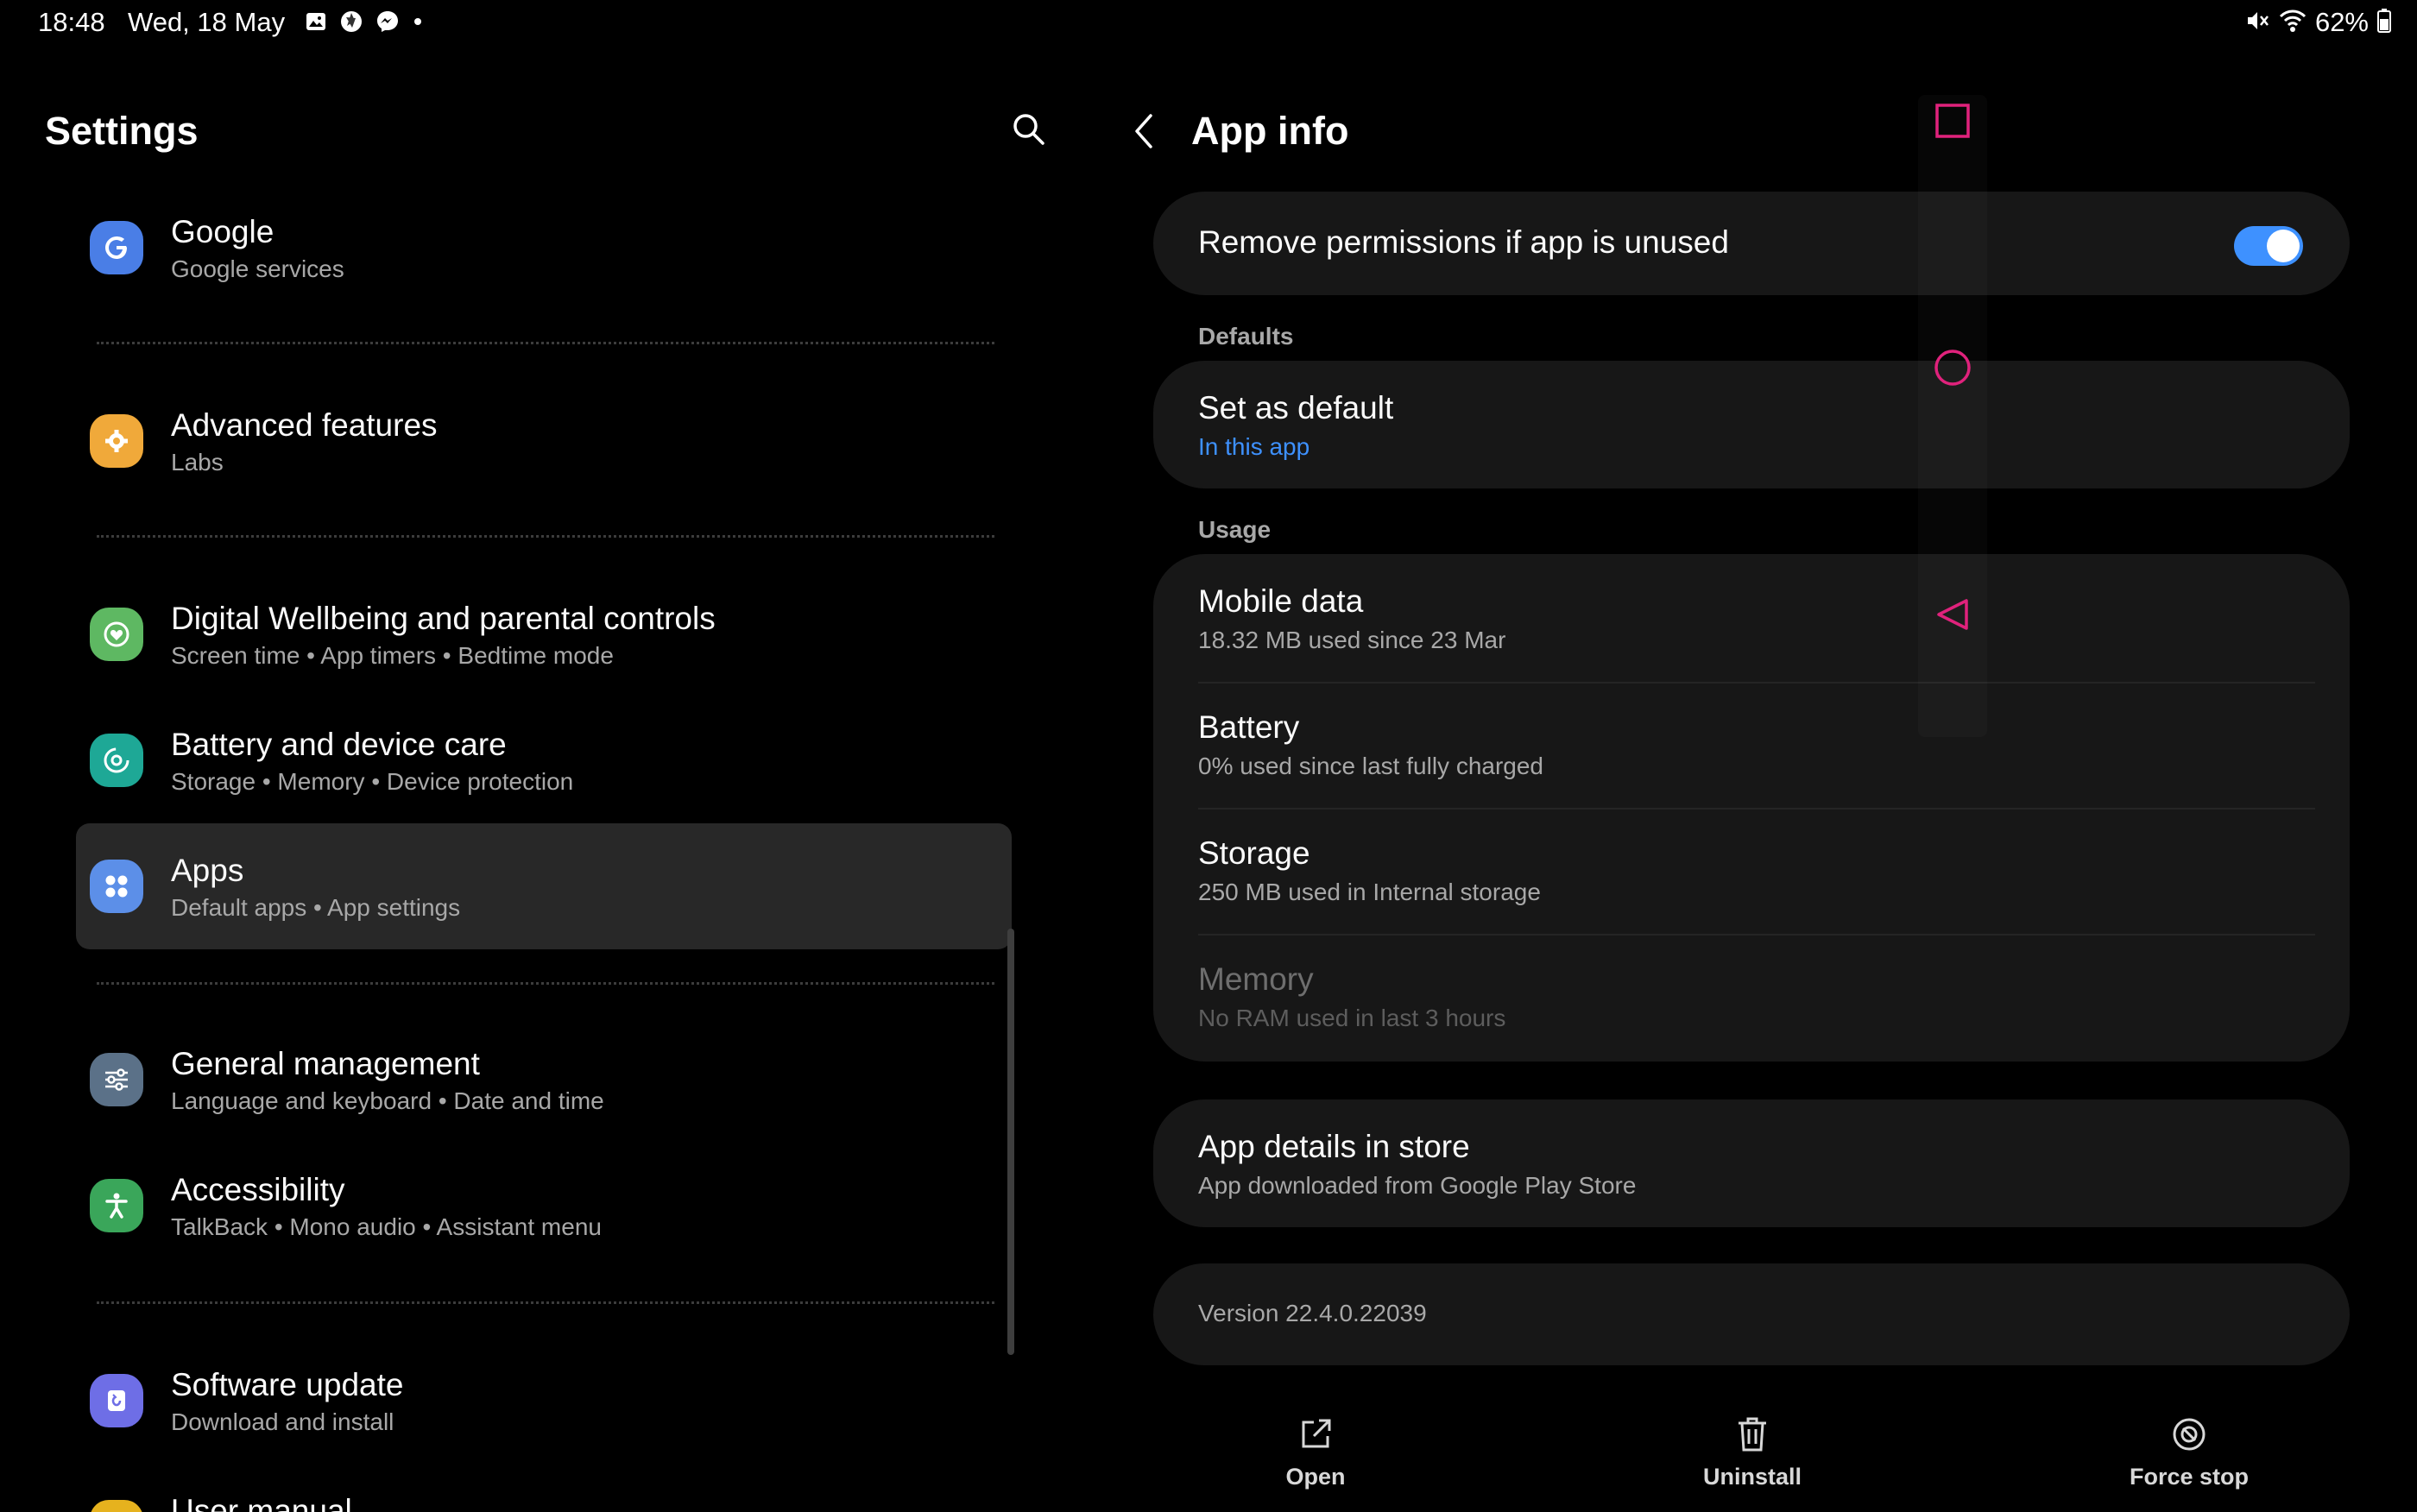  I want to click on item-title: Google, so click(223, 231).